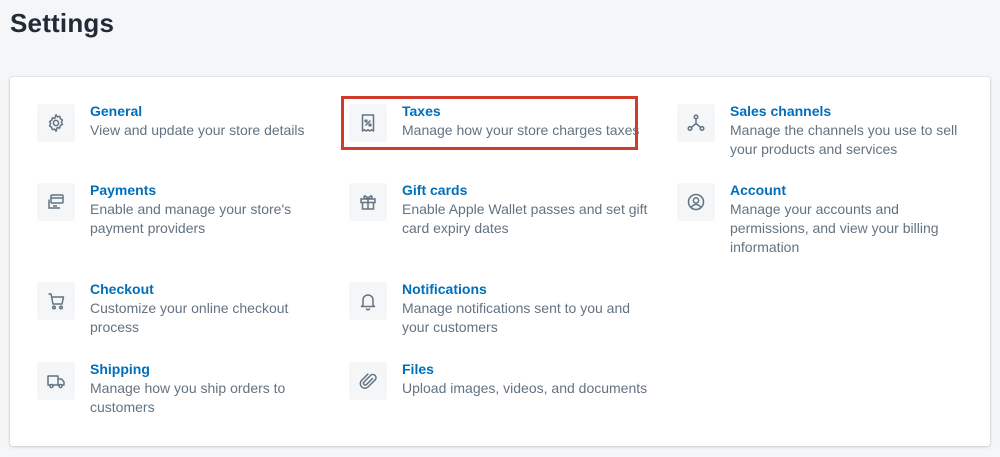 The height and width of the screenshot is (457, 1000). Describe the element at coordinates (516, 308) in the screenshot. I see `setting-notifications-desc-1: Manage notifications sent to you and` at that location.